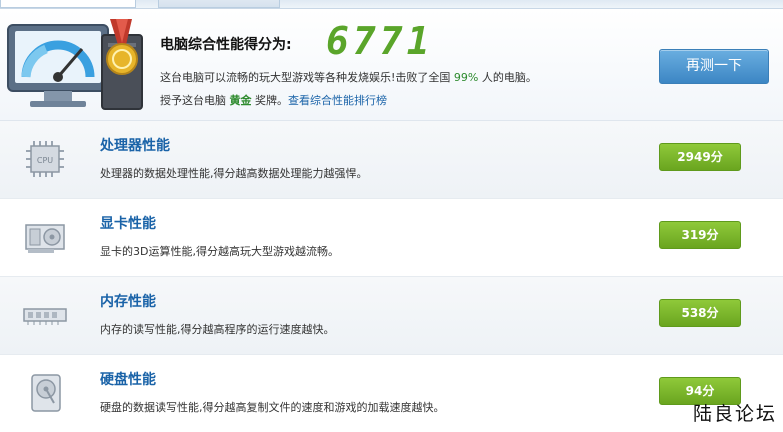 The width and height of the screenshot is (783, 432). What do you see at coordinates (700, 313) in the screenshot?
I see `category-score-badge: 538分` at bounding box center [700, 313].